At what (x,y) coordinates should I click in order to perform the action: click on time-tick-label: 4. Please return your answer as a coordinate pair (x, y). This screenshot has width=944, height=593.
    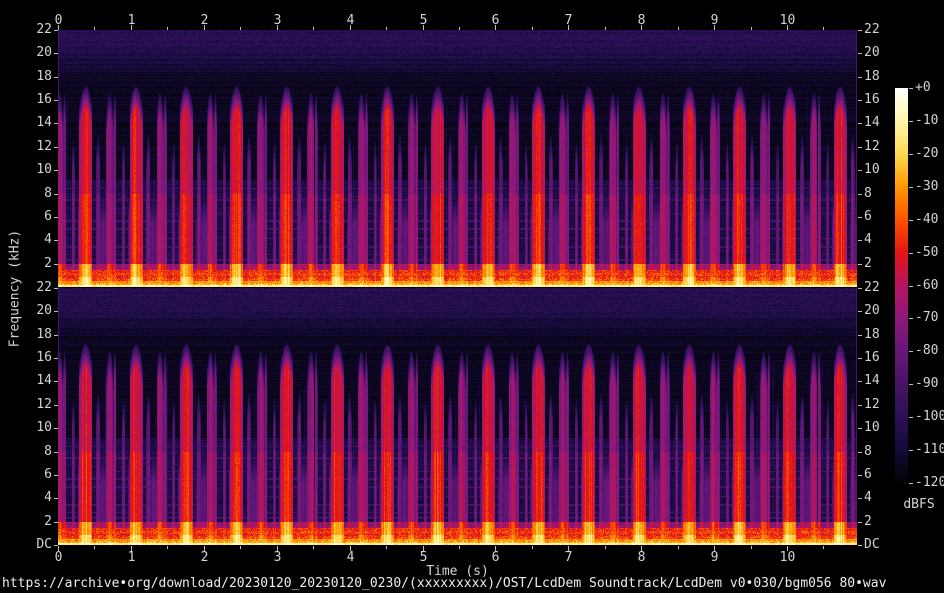
    Looking at the image, I should click on (350, 20).